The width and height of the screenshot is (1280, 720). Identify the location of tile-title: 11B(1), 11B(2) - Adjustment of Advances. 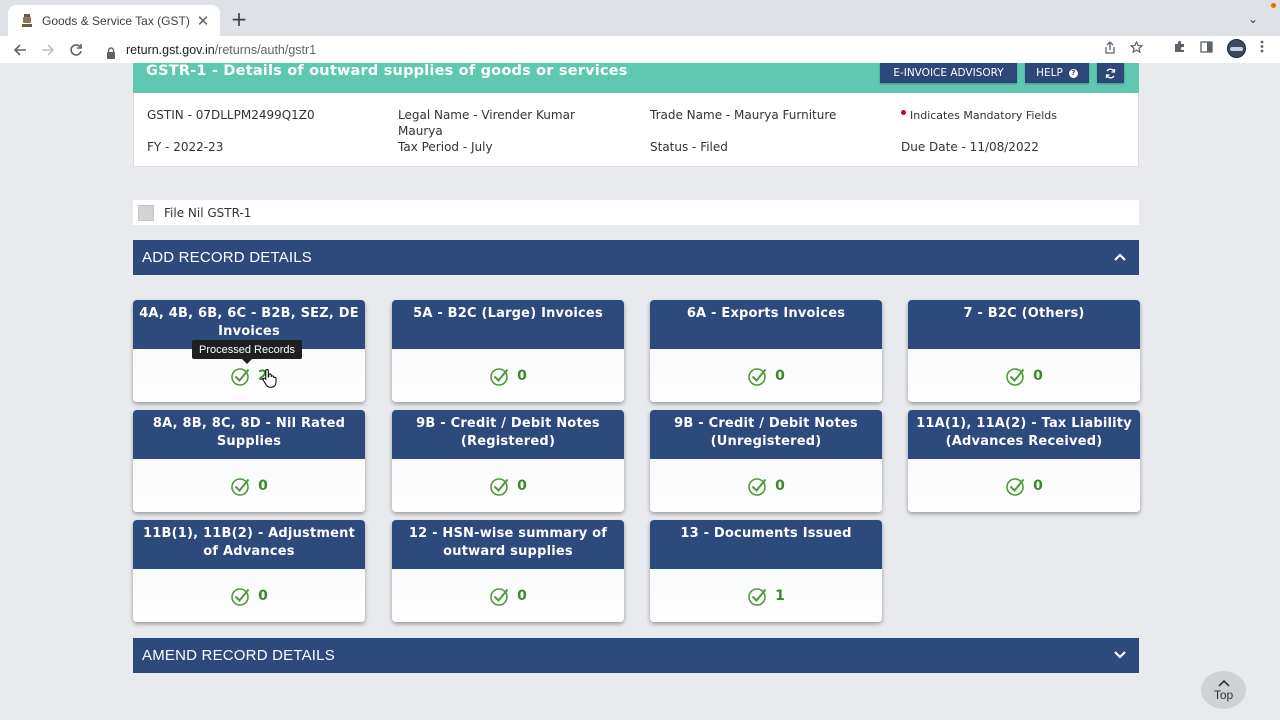
(249, 544).